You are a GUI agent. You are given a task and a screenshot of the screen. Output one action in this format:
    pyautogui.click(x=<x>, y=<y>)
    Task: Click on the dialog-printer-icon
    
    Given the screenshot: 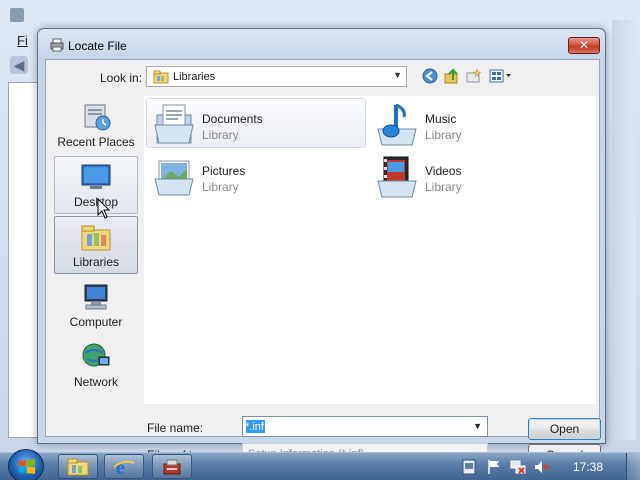 What is the action you would take?
    pyautogui.click(x=57, y=45)
    